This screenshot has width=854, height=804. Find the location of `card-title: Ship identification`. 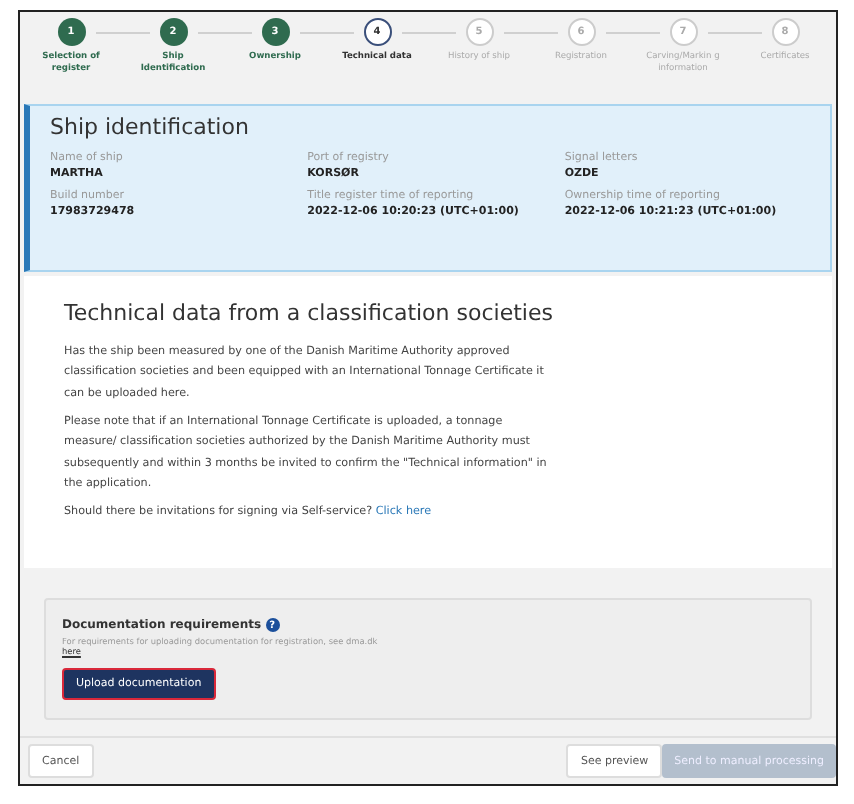

card-title: Ship identification is located at coordinates (150, 127).